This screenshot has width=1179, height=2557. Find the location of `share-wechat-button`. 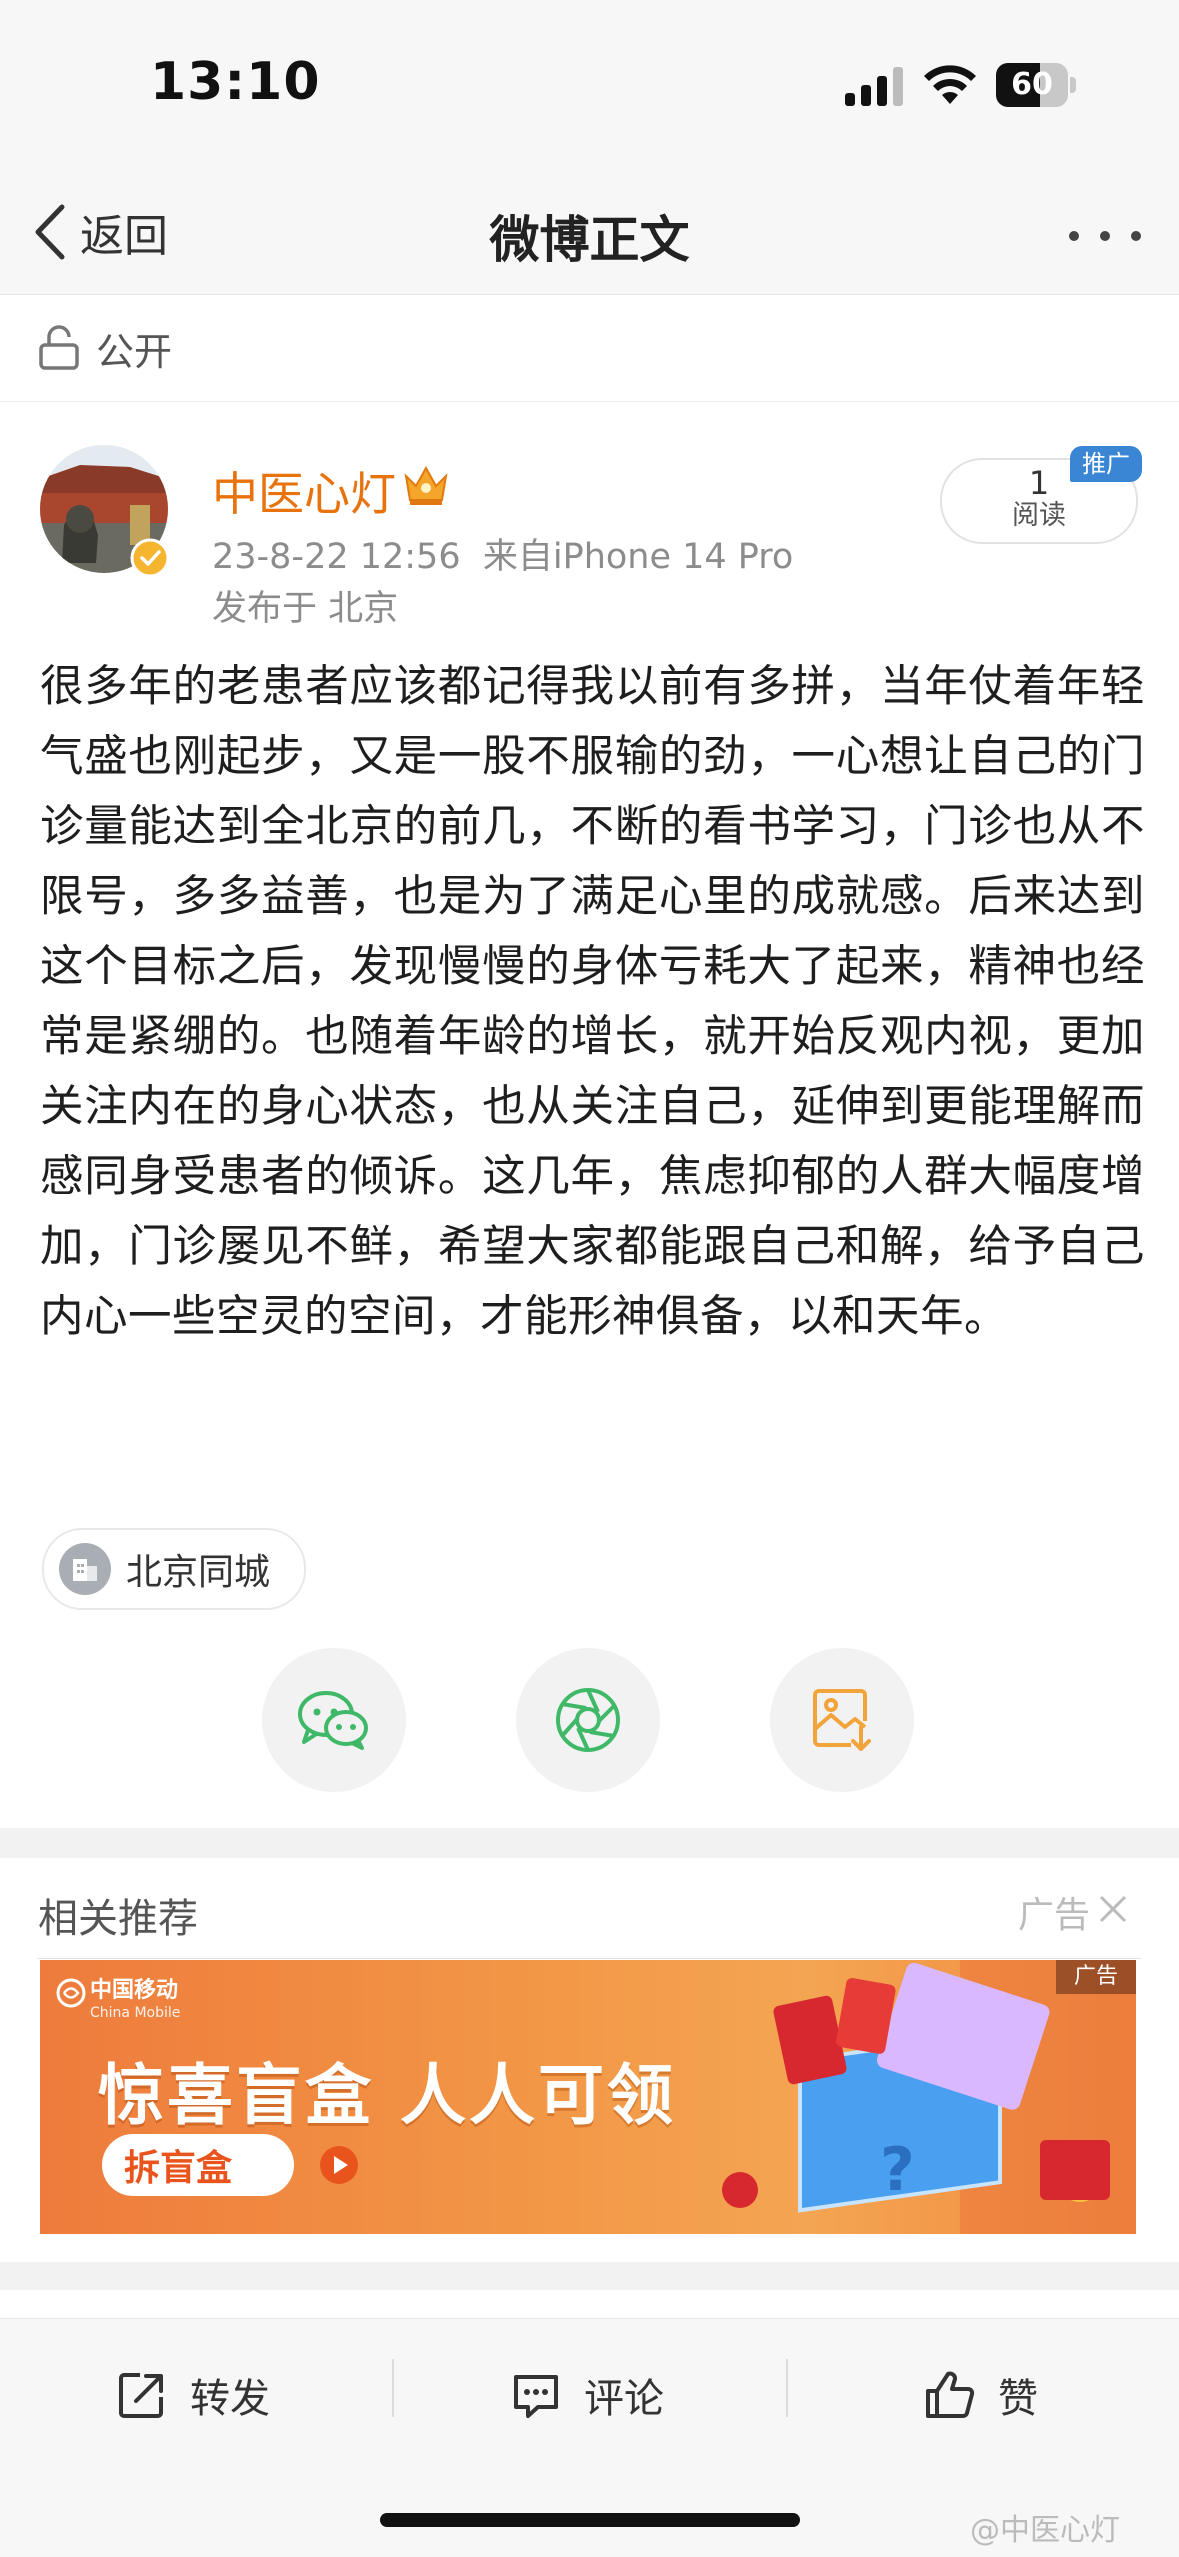

share-wechat-button is located at coordinates (334, 1720).